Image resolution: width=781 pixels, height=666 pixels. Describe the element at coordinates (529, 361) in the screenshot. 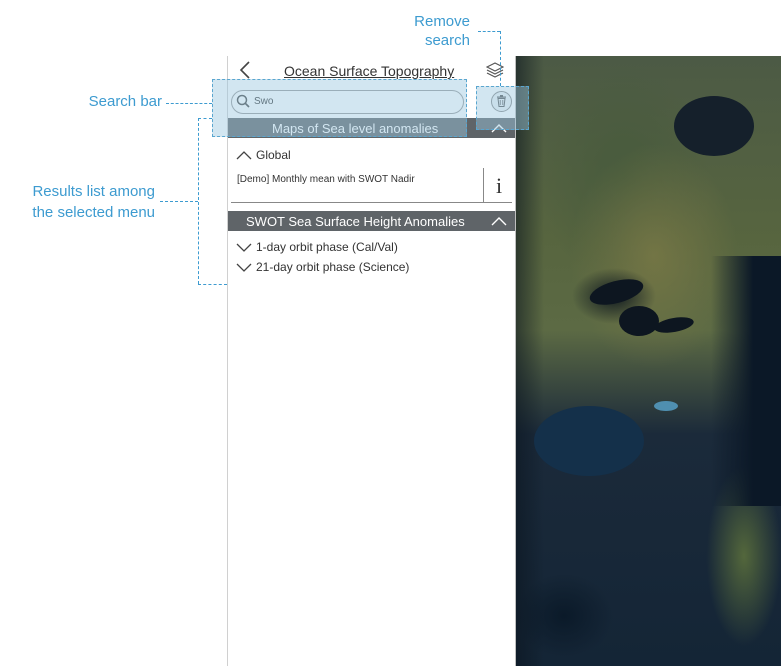

I see `map-shade` at that location.